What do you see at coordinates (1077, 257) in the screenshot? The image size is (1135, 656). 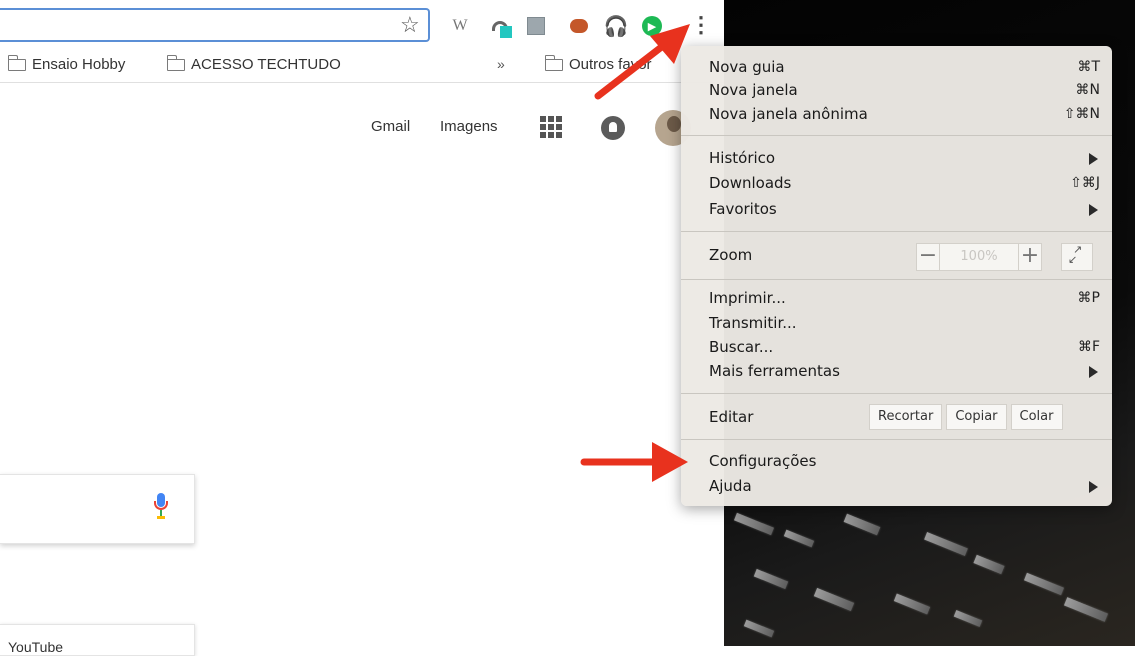 I see `fullscreen-icon` at bounding box center [1077, 257].